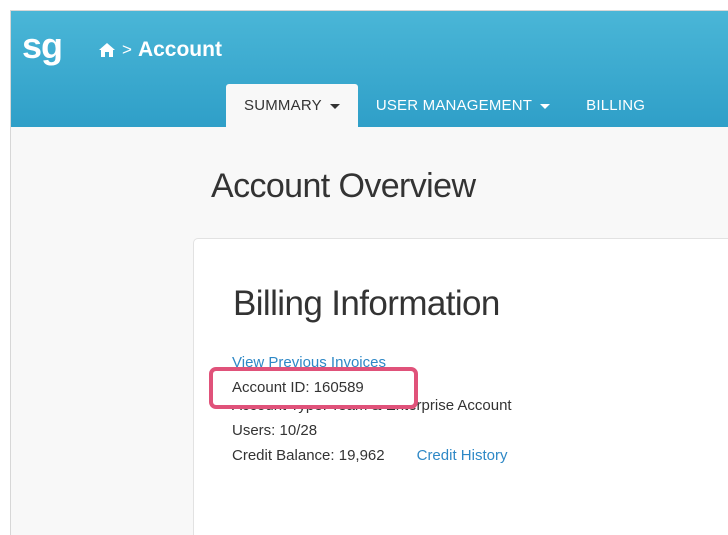 This screenshot has height=535, width=728. I want to click on view-invoices-link: View Previous Invoices, so click(309, 361).